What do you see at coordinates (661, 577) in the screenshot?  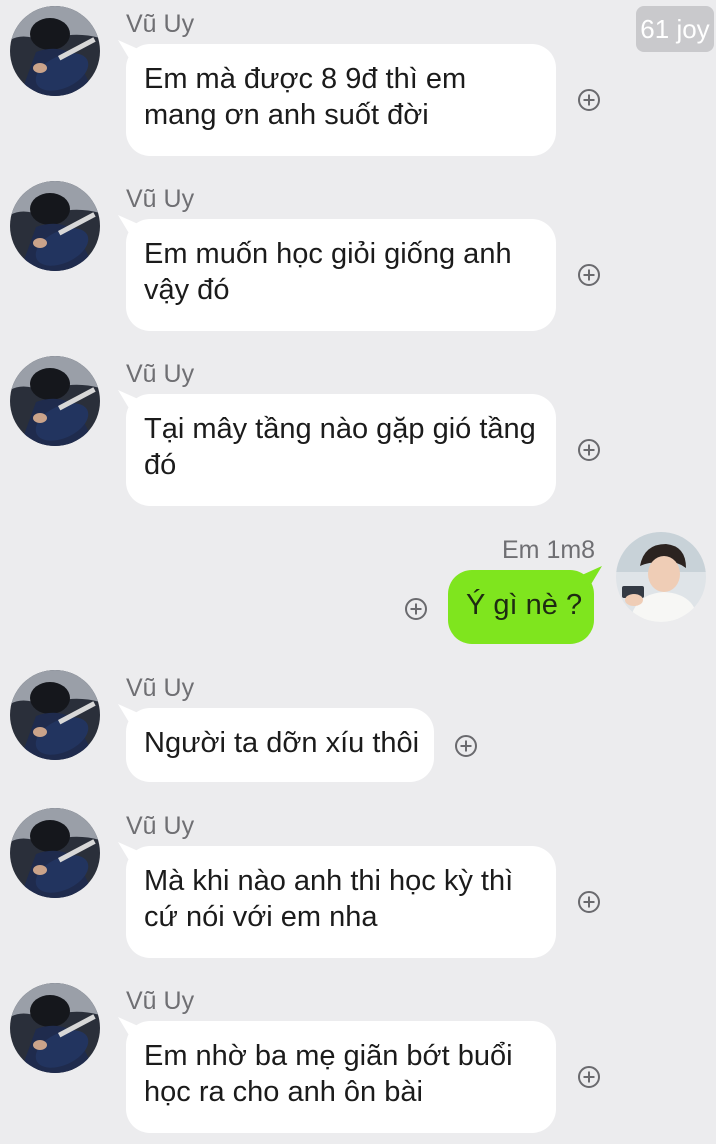 I see `own-avatar` at bounding box center [661, 577].